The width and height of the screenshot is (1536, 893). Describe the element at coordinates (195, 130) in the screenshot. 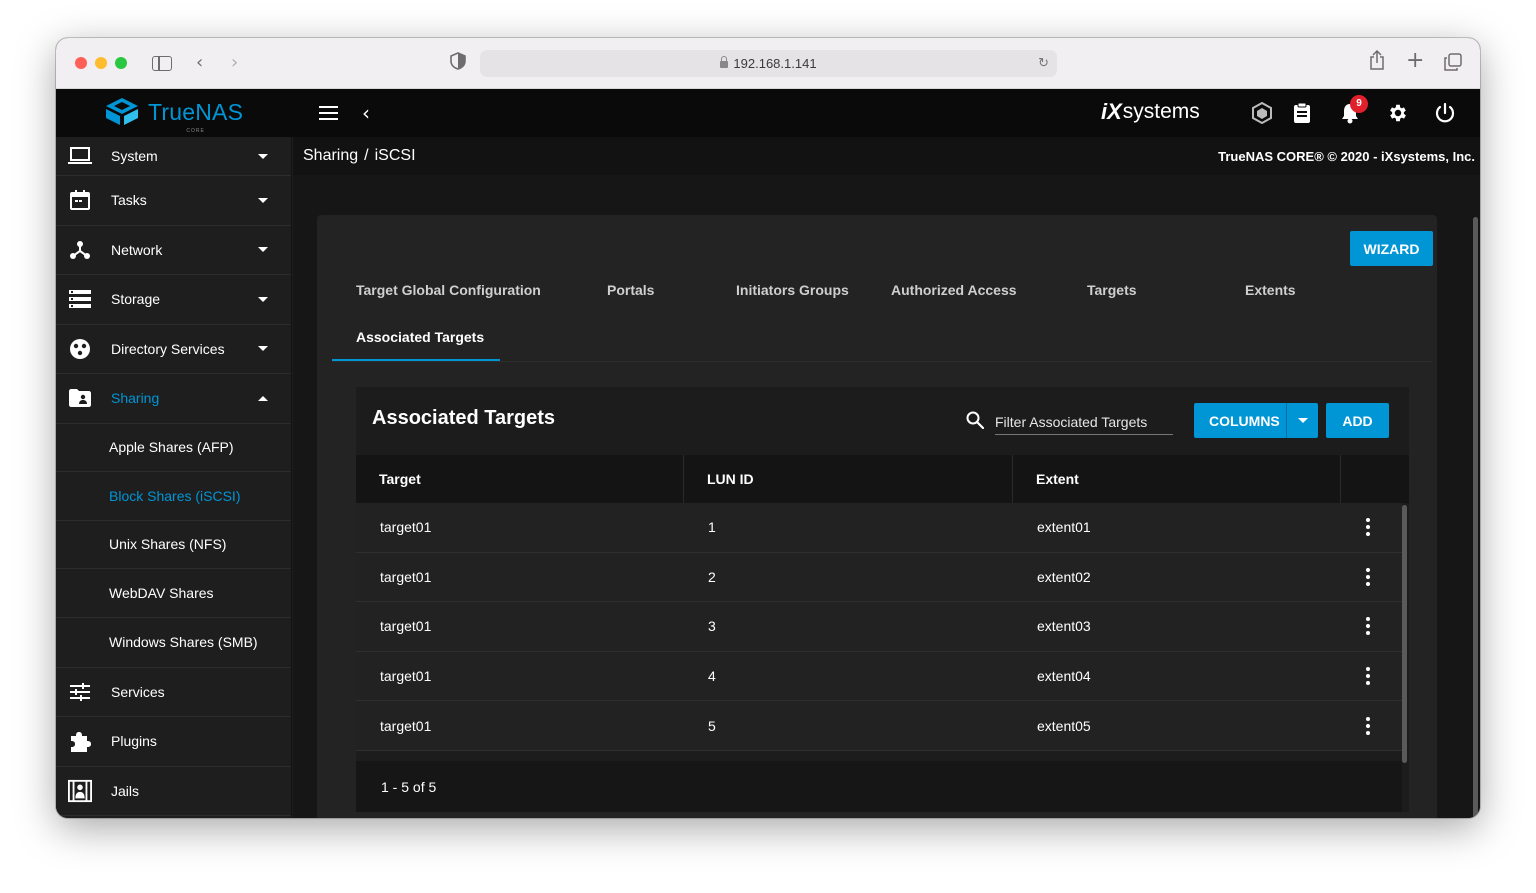

I see `brand-sub: CORE` at that location.